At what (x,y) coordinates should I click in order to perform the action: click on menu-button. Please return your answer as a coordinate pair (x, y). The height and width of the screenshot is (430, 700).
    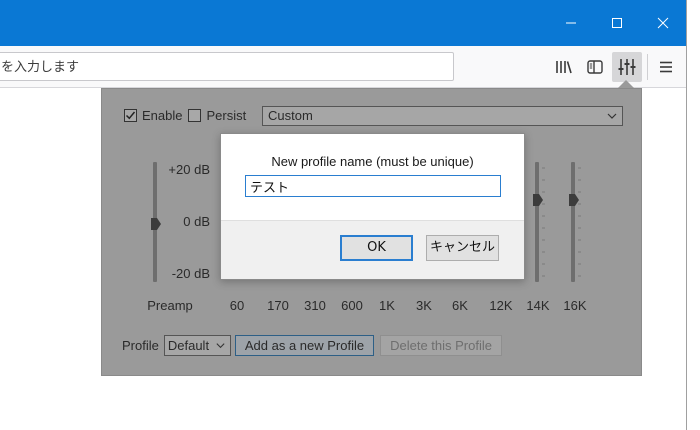
    Looking at the image, I should click on (666, 67).